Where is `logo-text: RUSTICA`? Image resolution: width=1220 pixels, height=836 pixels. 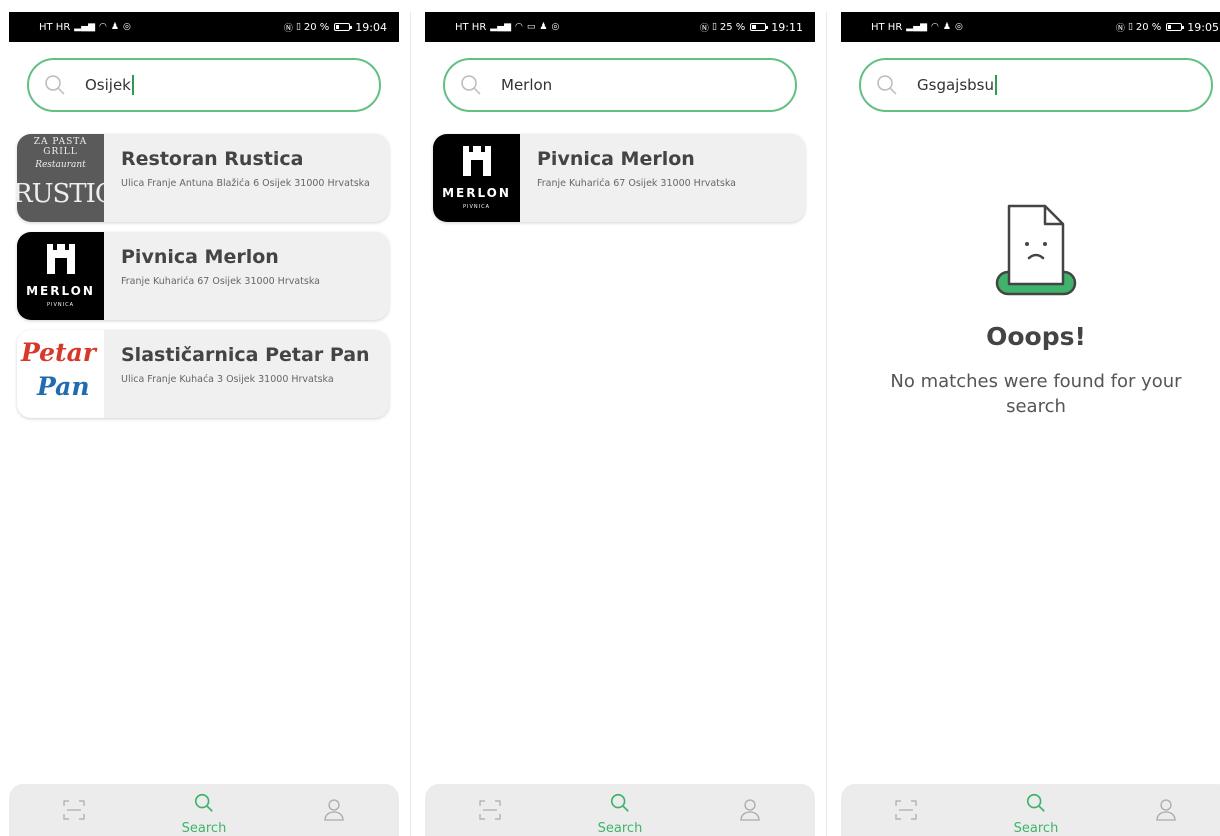 logo-text: RUSTICA is located at coordinates (60, 194).